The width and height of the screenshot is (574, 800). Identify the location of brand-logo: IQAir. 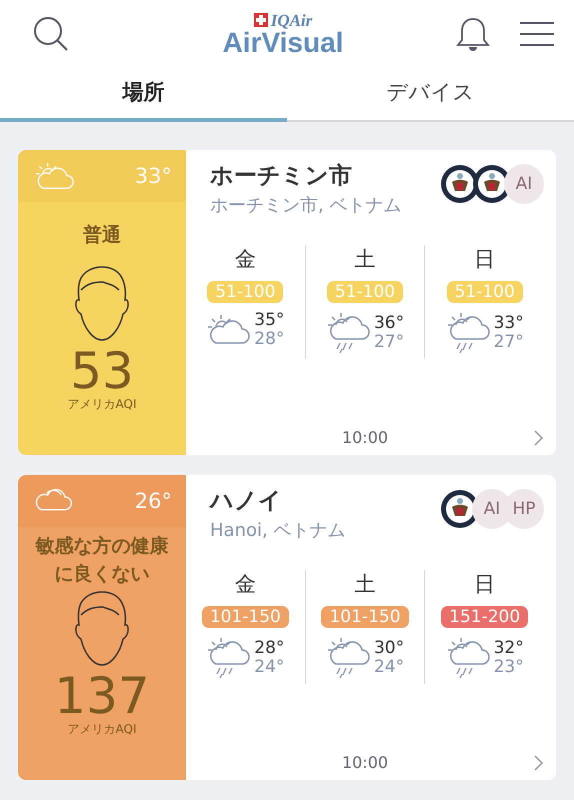
(283, 20).